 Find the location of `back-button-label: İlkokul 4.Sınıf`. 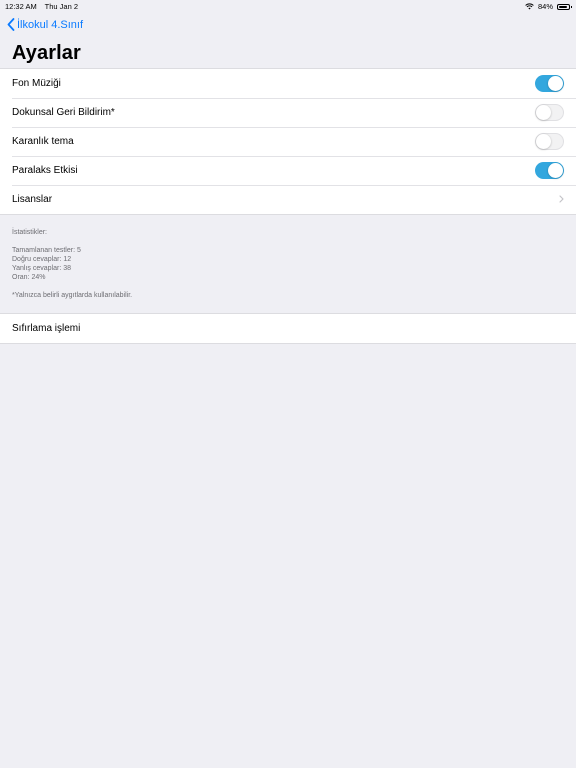

back-button-label: İlkokul 4.Sınıf is located at coordinates (50, 24).